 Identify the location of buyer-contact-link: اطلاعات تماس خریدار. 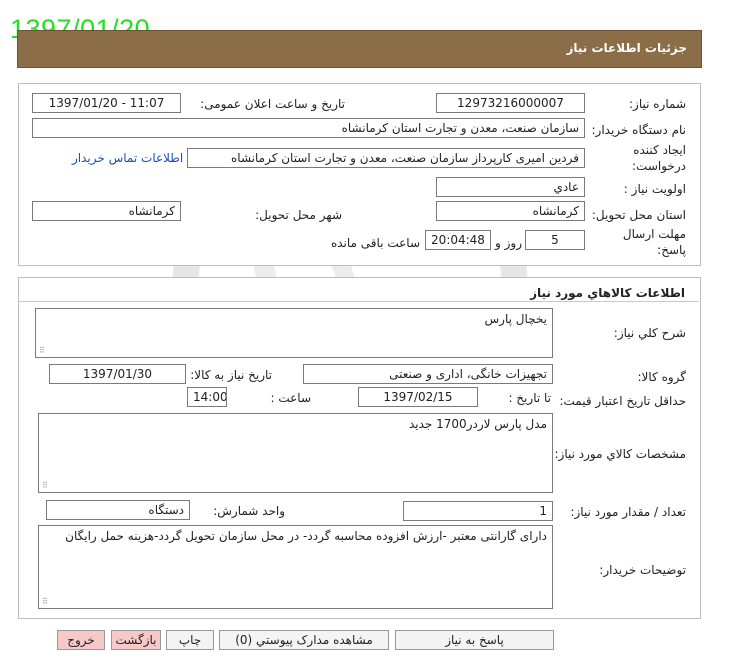
(127, 158).